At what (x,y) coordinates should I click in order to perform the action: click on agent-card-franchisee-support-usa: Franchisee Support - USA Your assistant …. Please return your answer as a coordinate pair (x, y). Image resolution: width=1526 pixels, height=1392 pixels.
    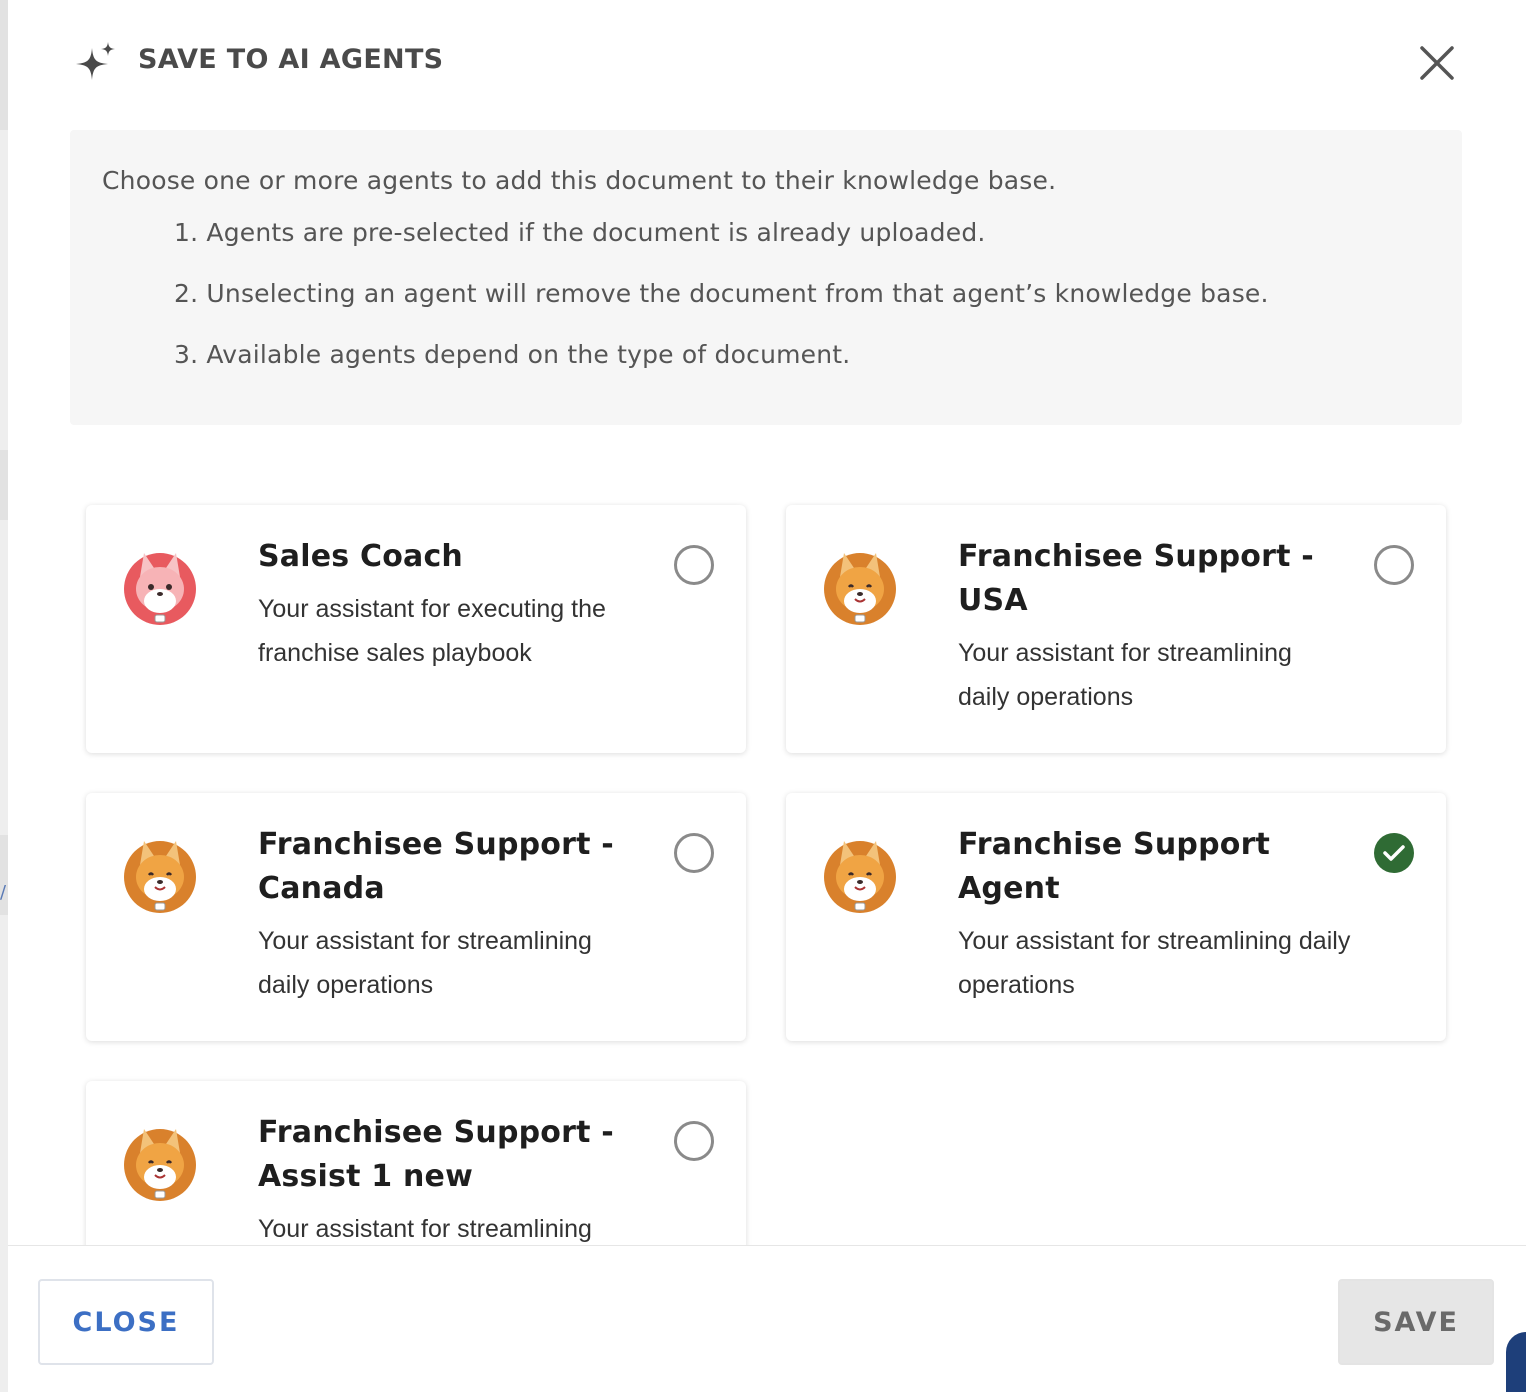
    Looking at the image, I should click on (1116, 629).